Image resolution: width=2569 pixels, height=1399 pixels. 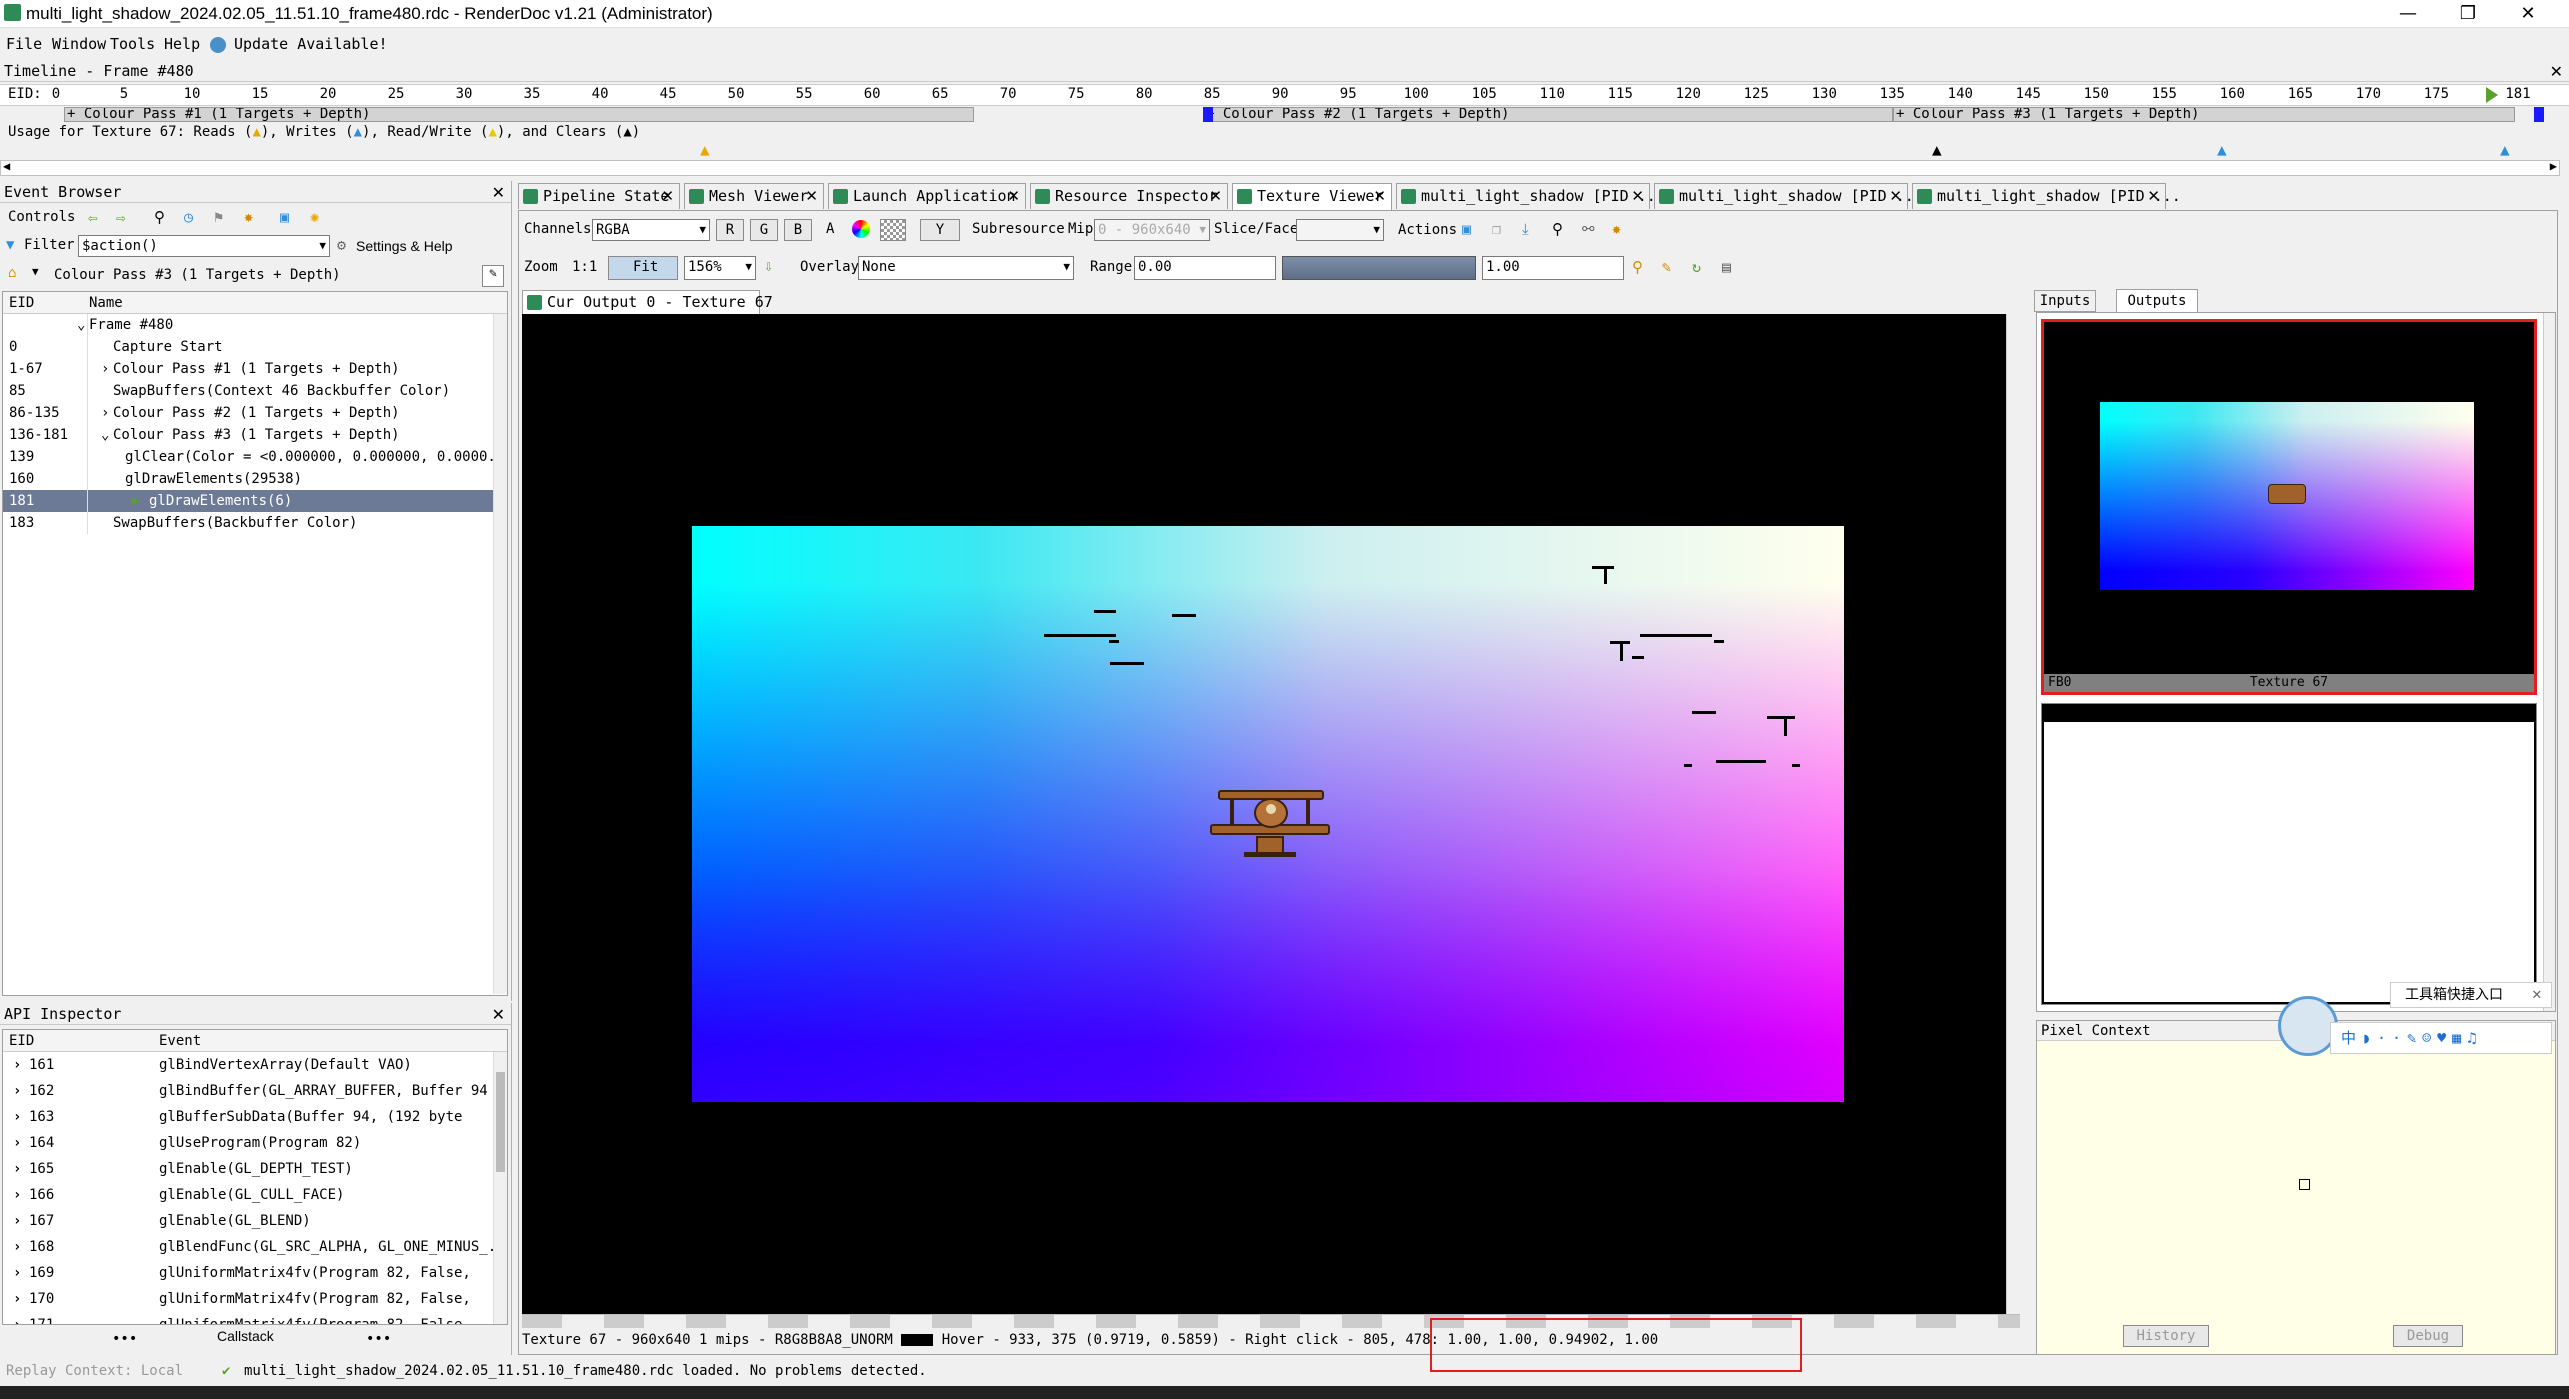 I want to click on histogram-icon: ▤, so click(x=1726, y=267).